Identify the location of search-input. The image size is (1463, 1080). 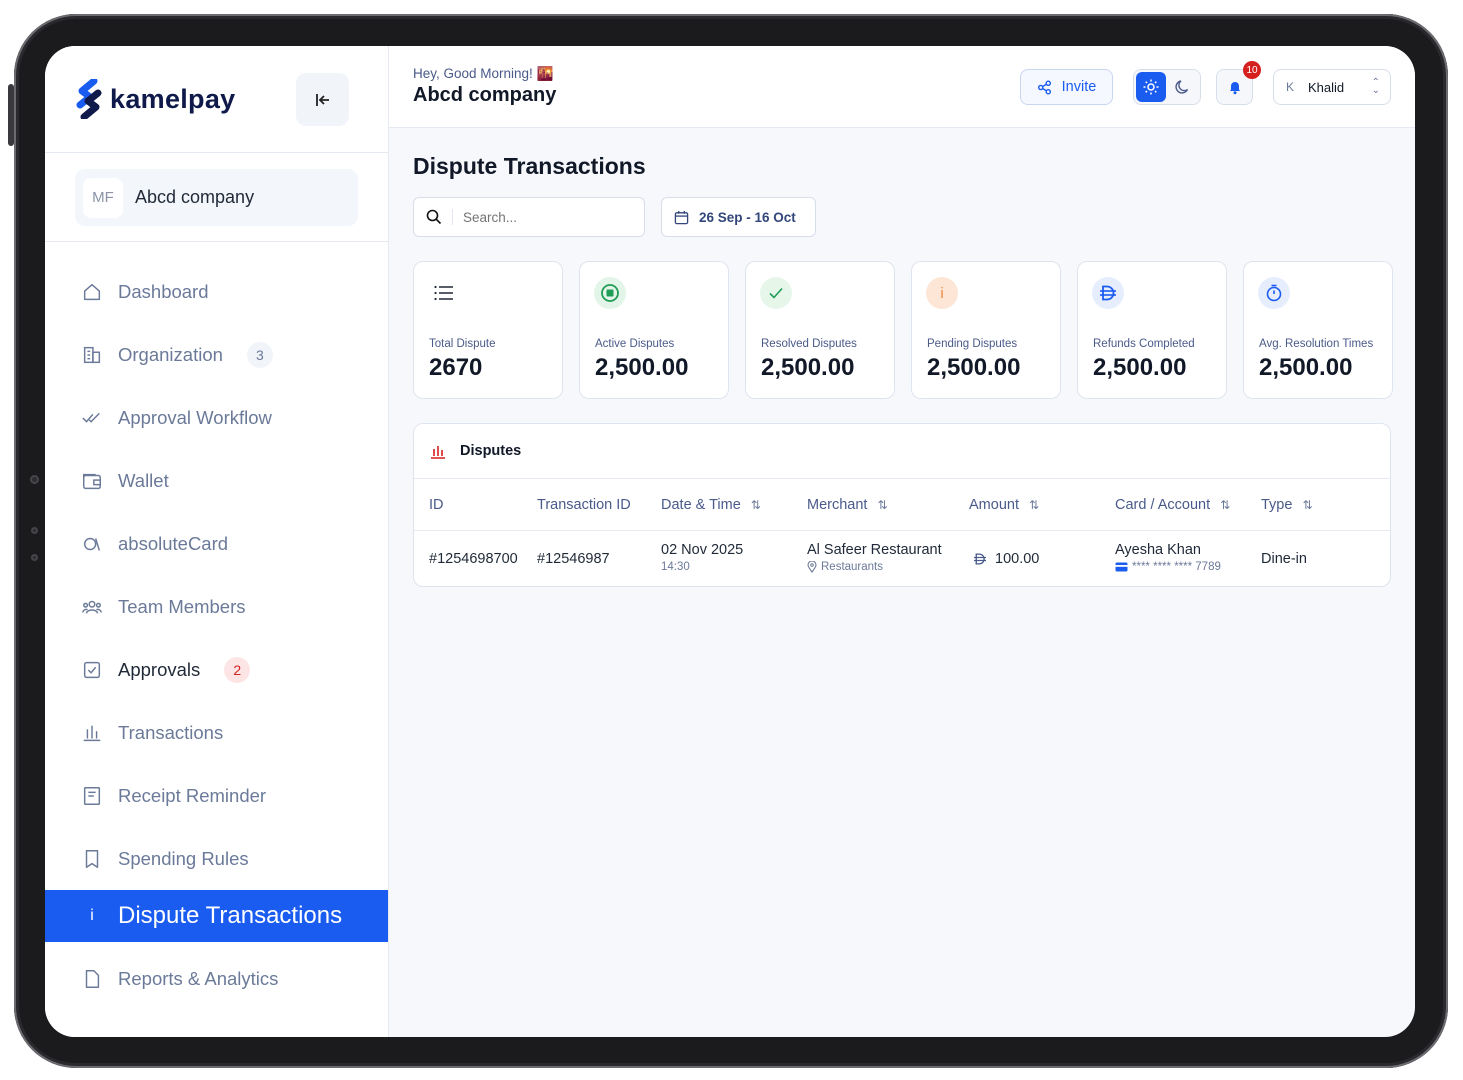
(538, 217).